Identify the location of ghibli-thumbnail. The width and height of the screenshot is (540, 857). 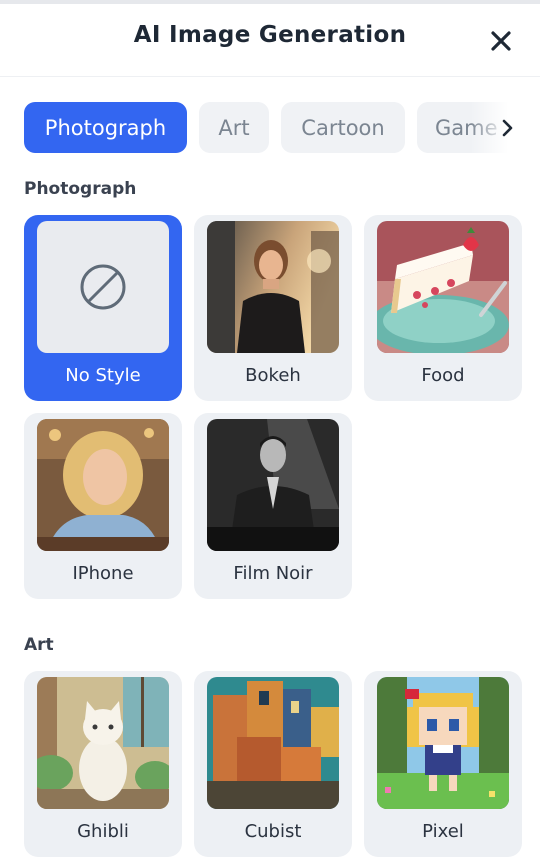
(103, 743).